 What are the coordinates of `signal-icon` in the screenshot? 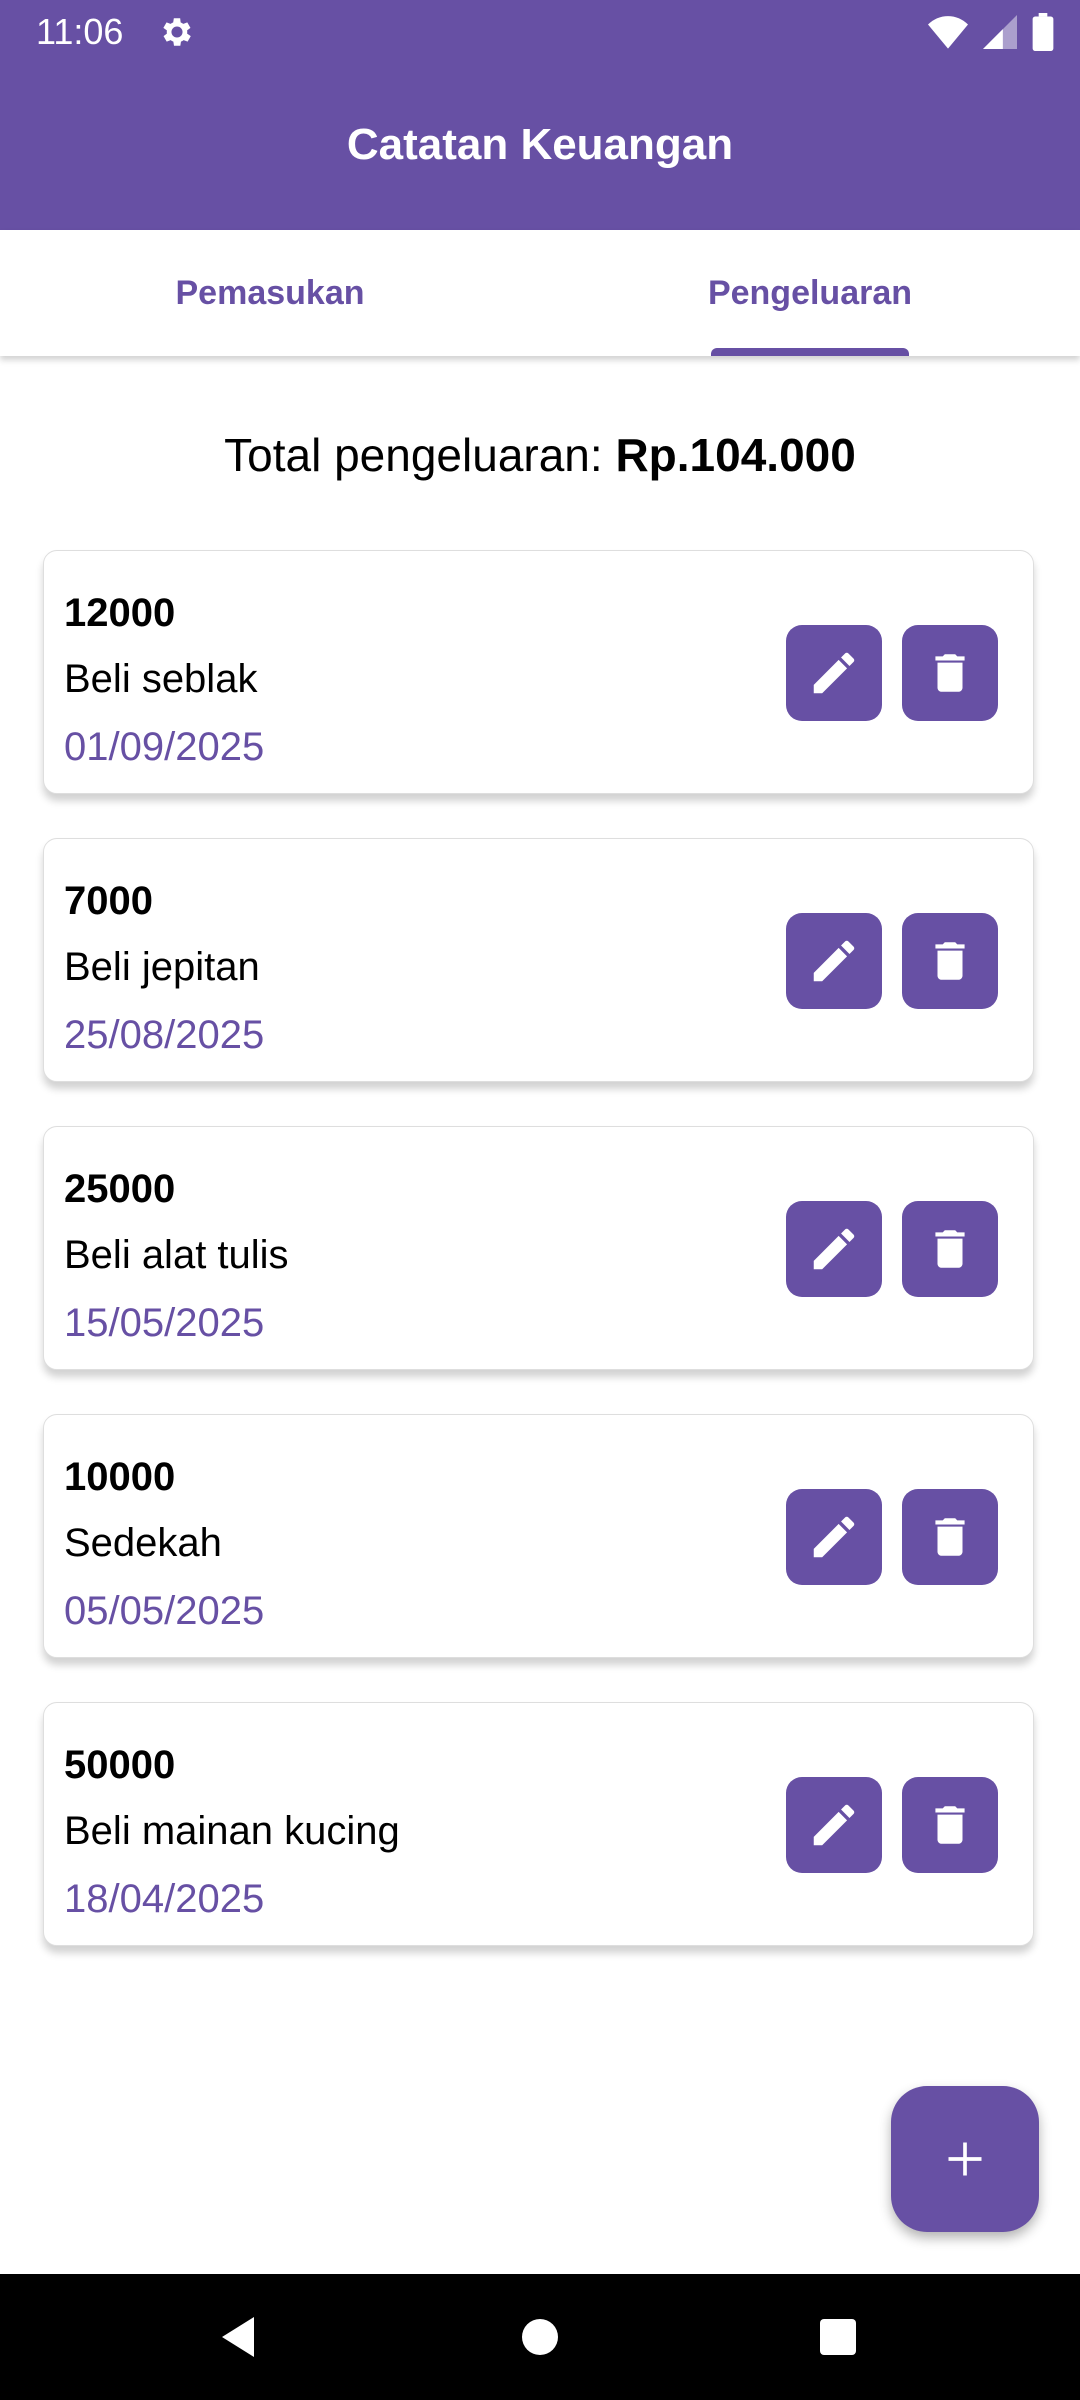 It's located at (1000, 32).